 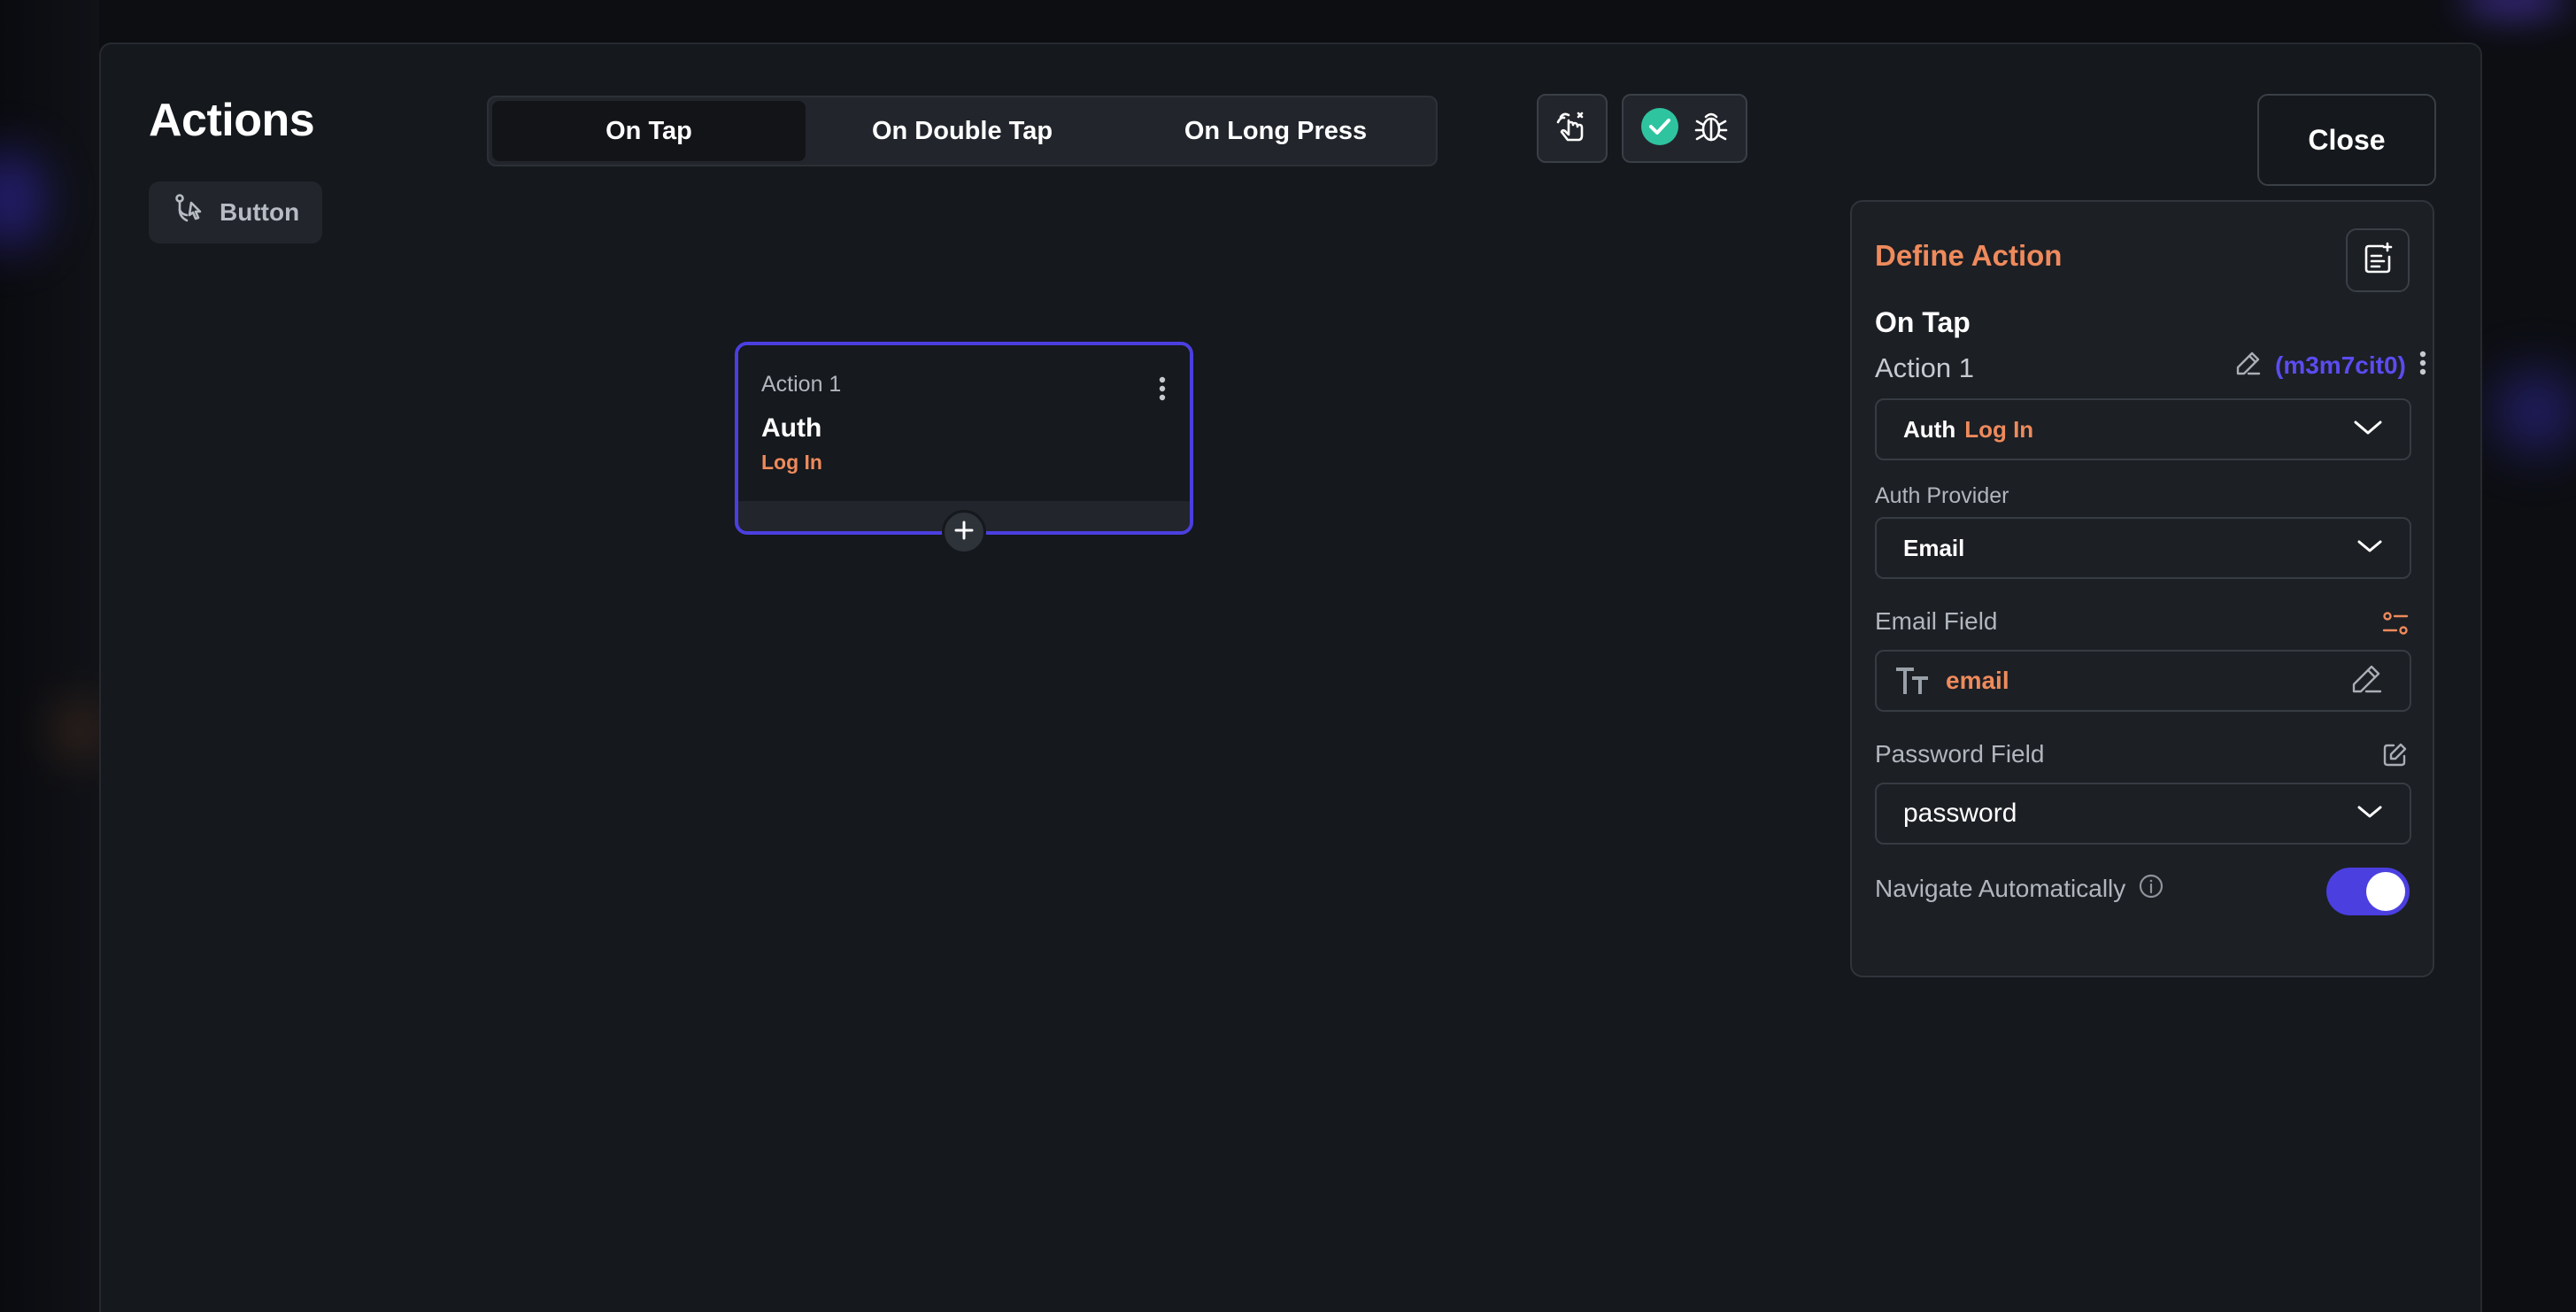 I want to click on auth-provider-value: Email, so click(x=1934, y=547).